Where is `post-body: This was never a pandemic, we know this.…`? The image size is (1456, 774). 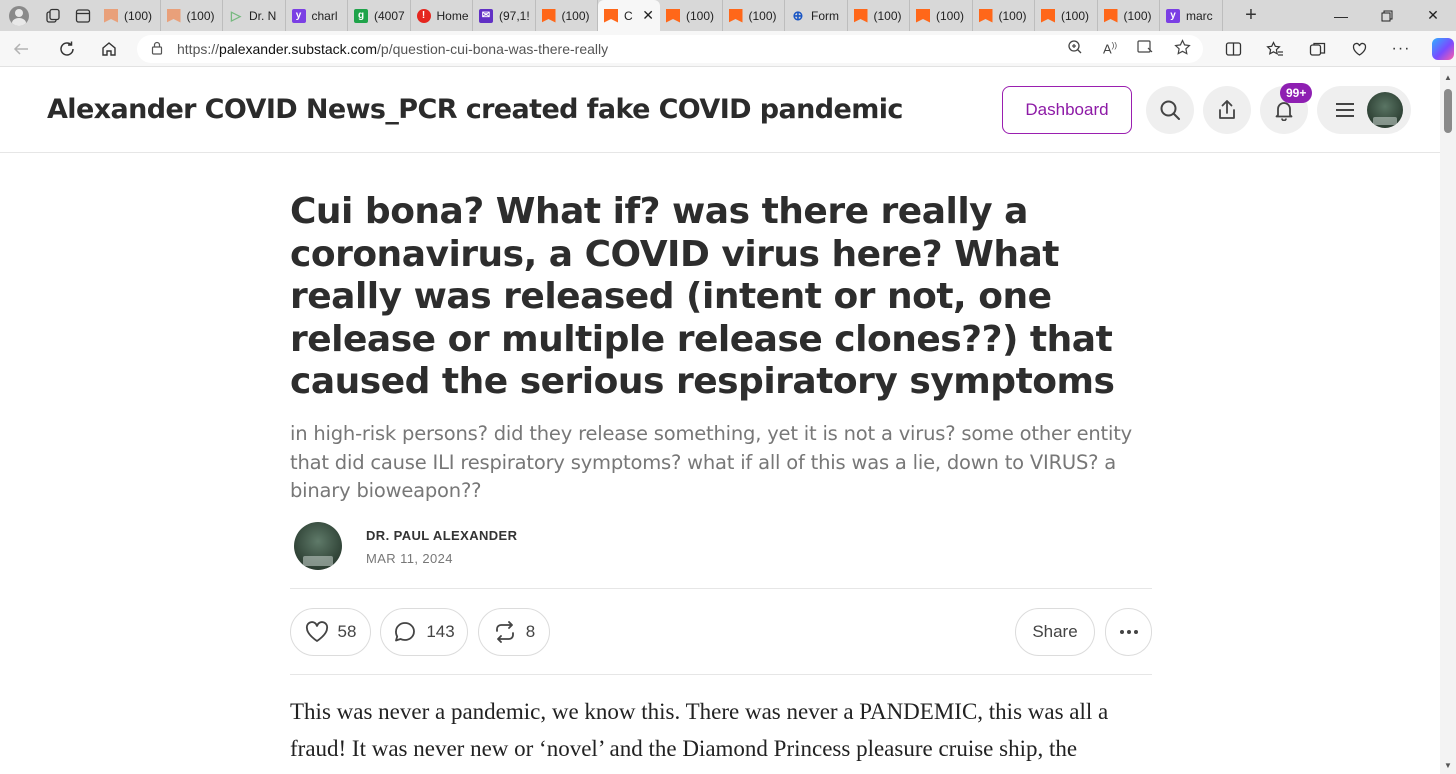
post-body: This was never a pandemic, we know this.… is located at coordinates (699, 730).